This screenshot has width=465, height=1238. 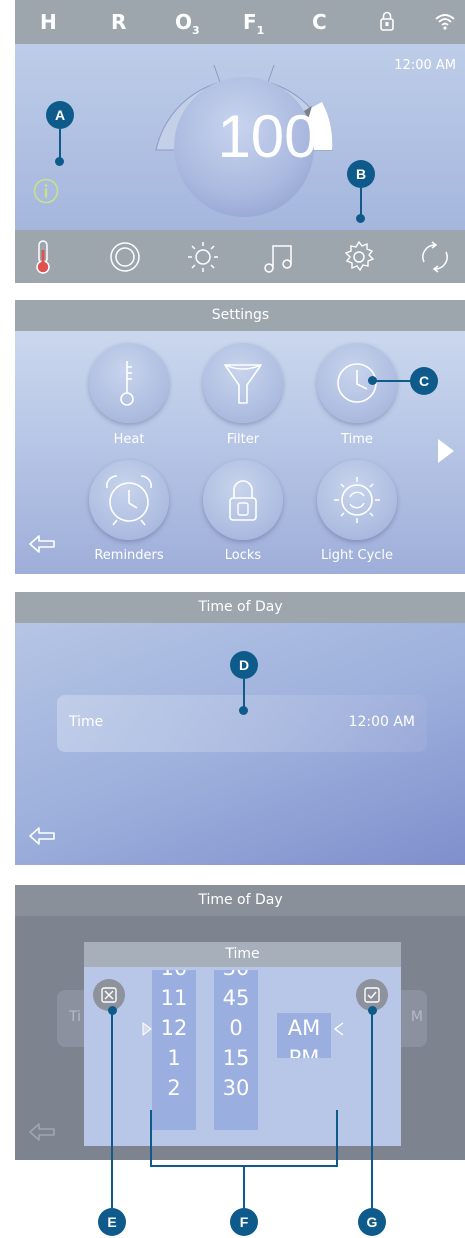 I want to click on callout-d: D, so click(x=244, y=665).